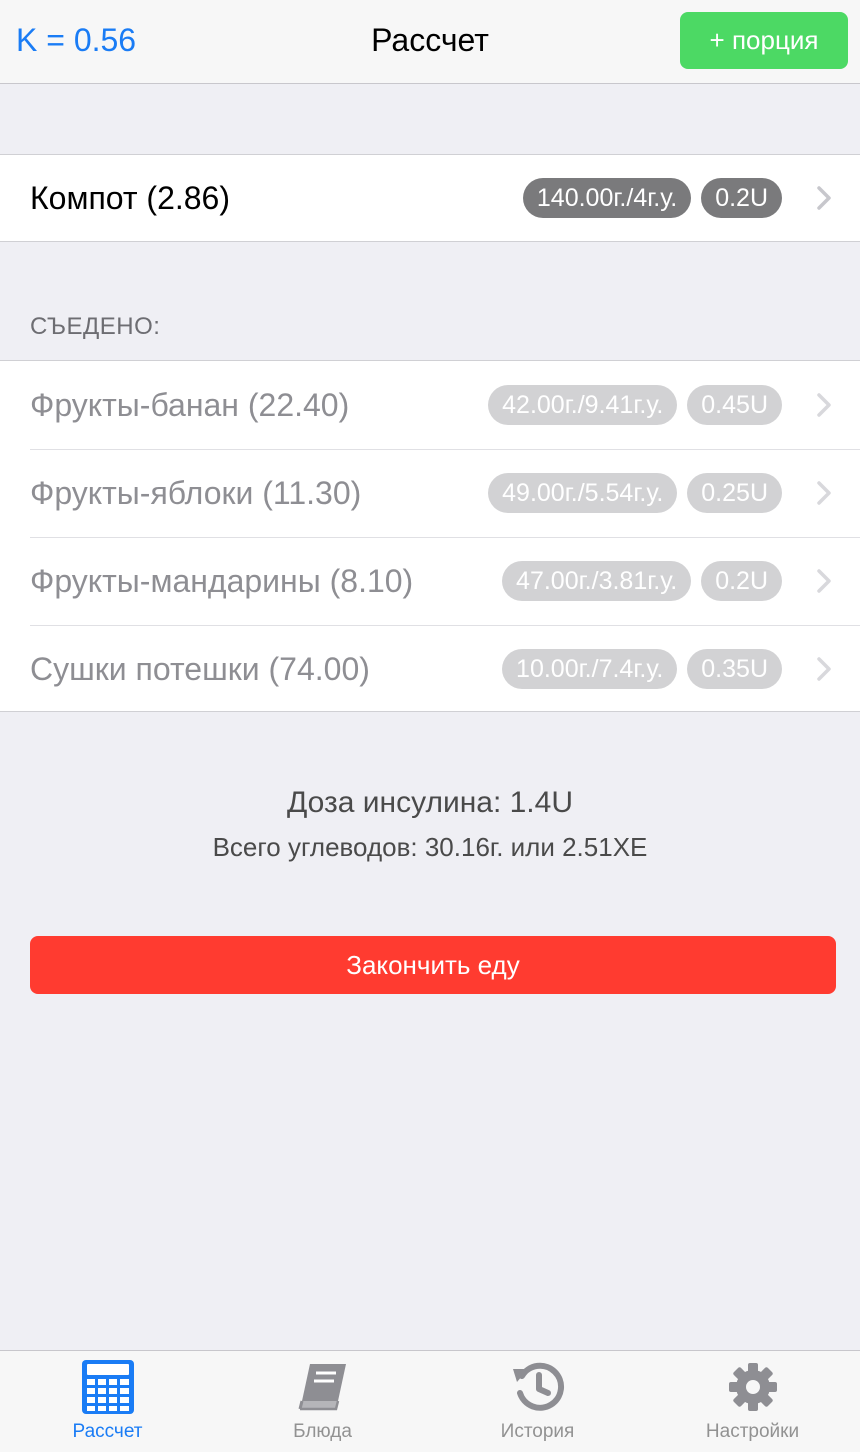  I want to click on book-icon, so click(323, 1387).